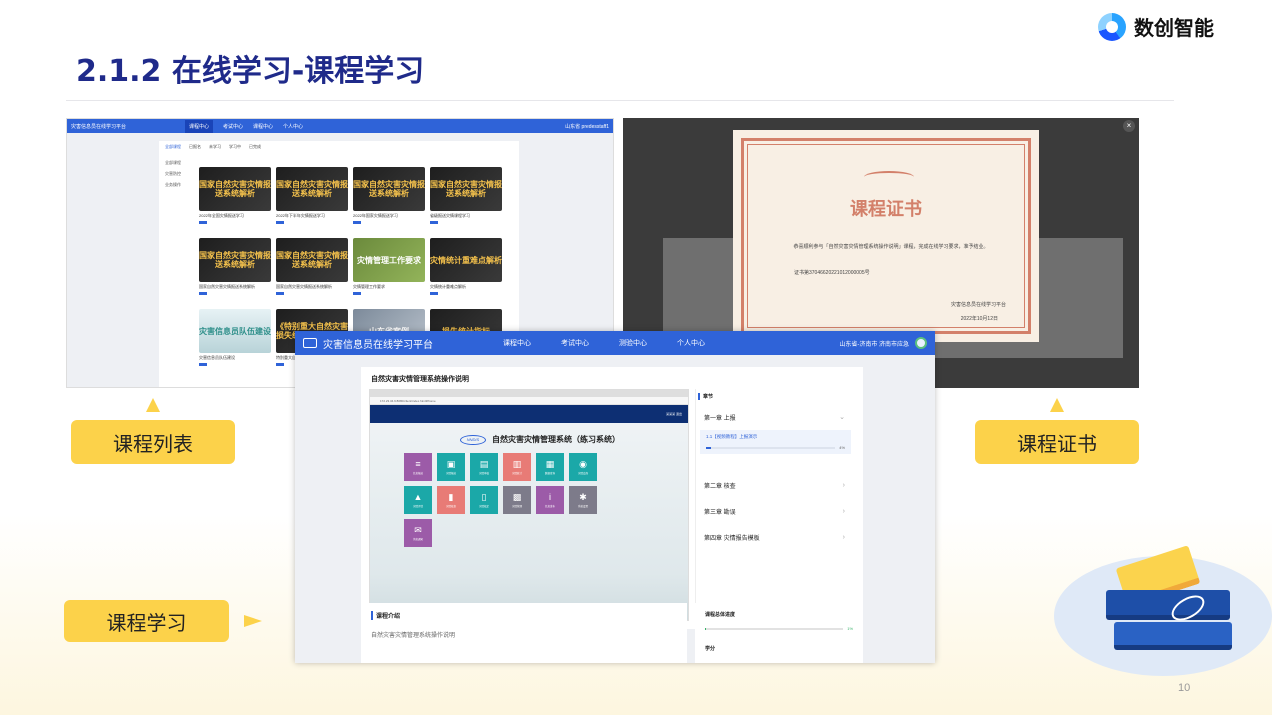 This screenshot has height=715, width=1272. What do you see at coordinates (775, 417) in the screenshot?
I see `chapter-item: 第一章 上报 ⌄` at bounding box center [775, 417].